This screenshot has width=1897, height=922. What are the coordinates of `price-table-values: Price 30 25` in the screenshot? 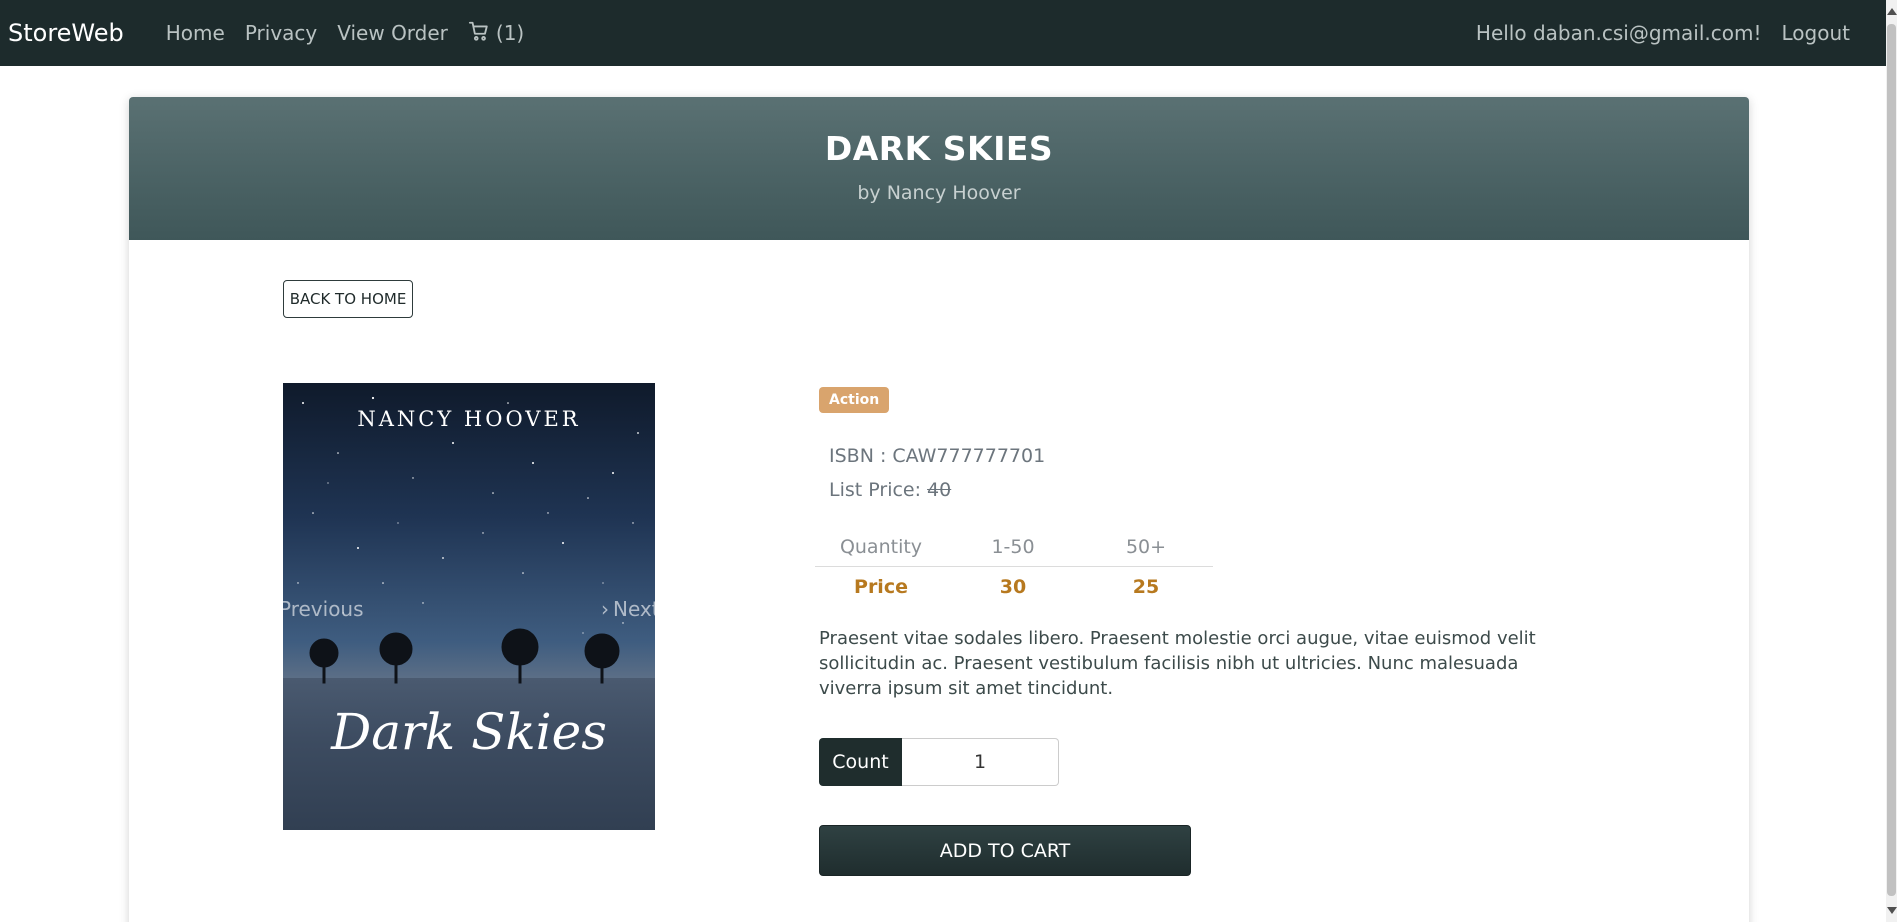 It's located at (1014, 587).